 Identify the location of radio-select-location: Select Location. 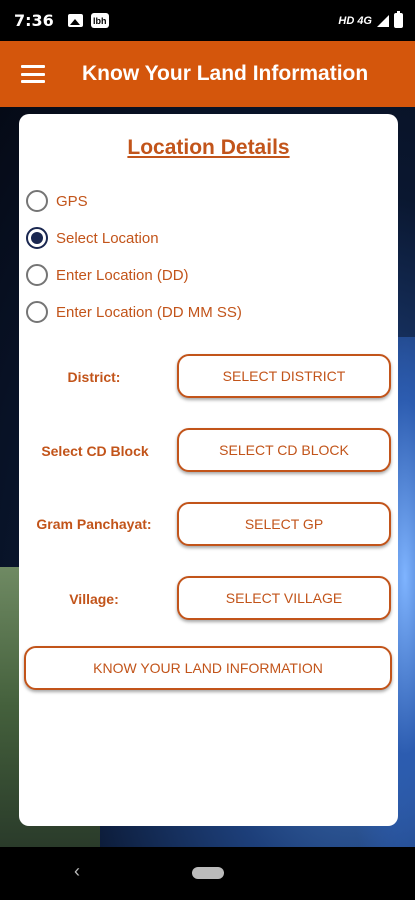
(92, 238).